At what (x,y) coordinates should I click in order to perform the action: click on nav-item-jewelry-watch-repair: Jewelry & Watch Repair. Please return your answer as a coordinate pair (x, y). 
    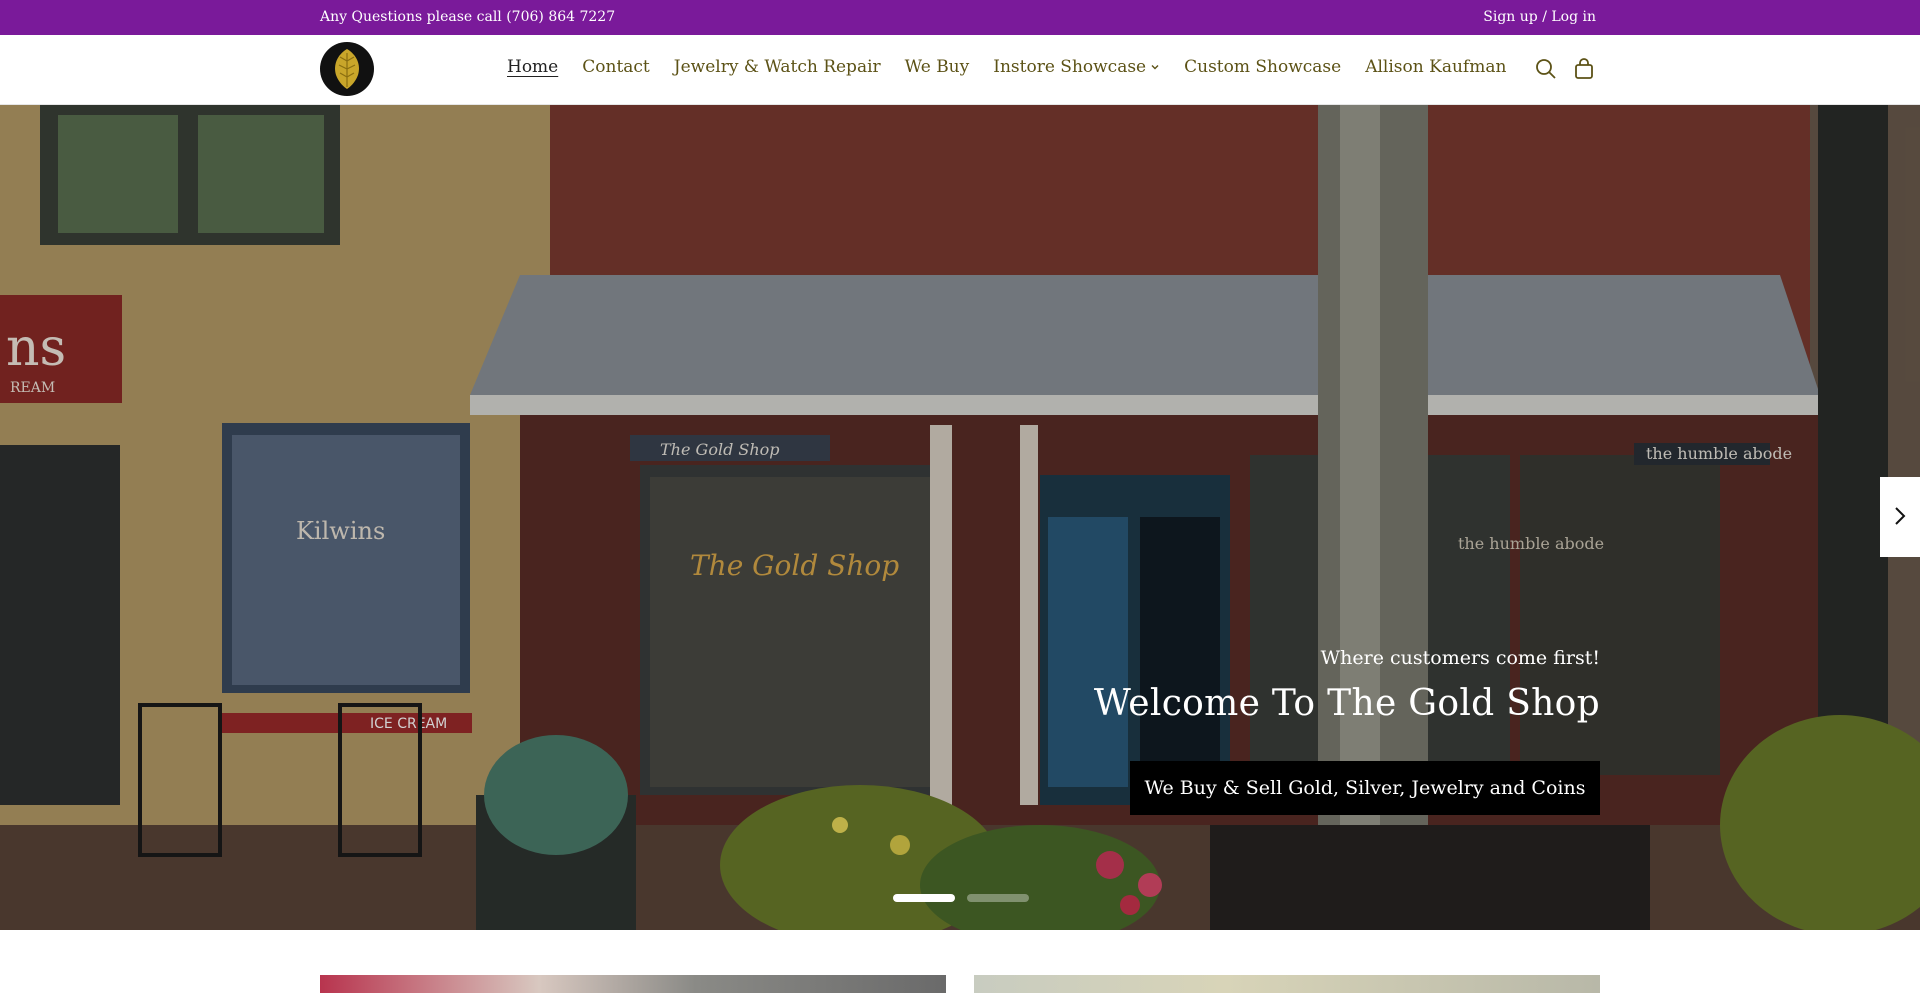
    Looking at the image, I should click on (777, 67).